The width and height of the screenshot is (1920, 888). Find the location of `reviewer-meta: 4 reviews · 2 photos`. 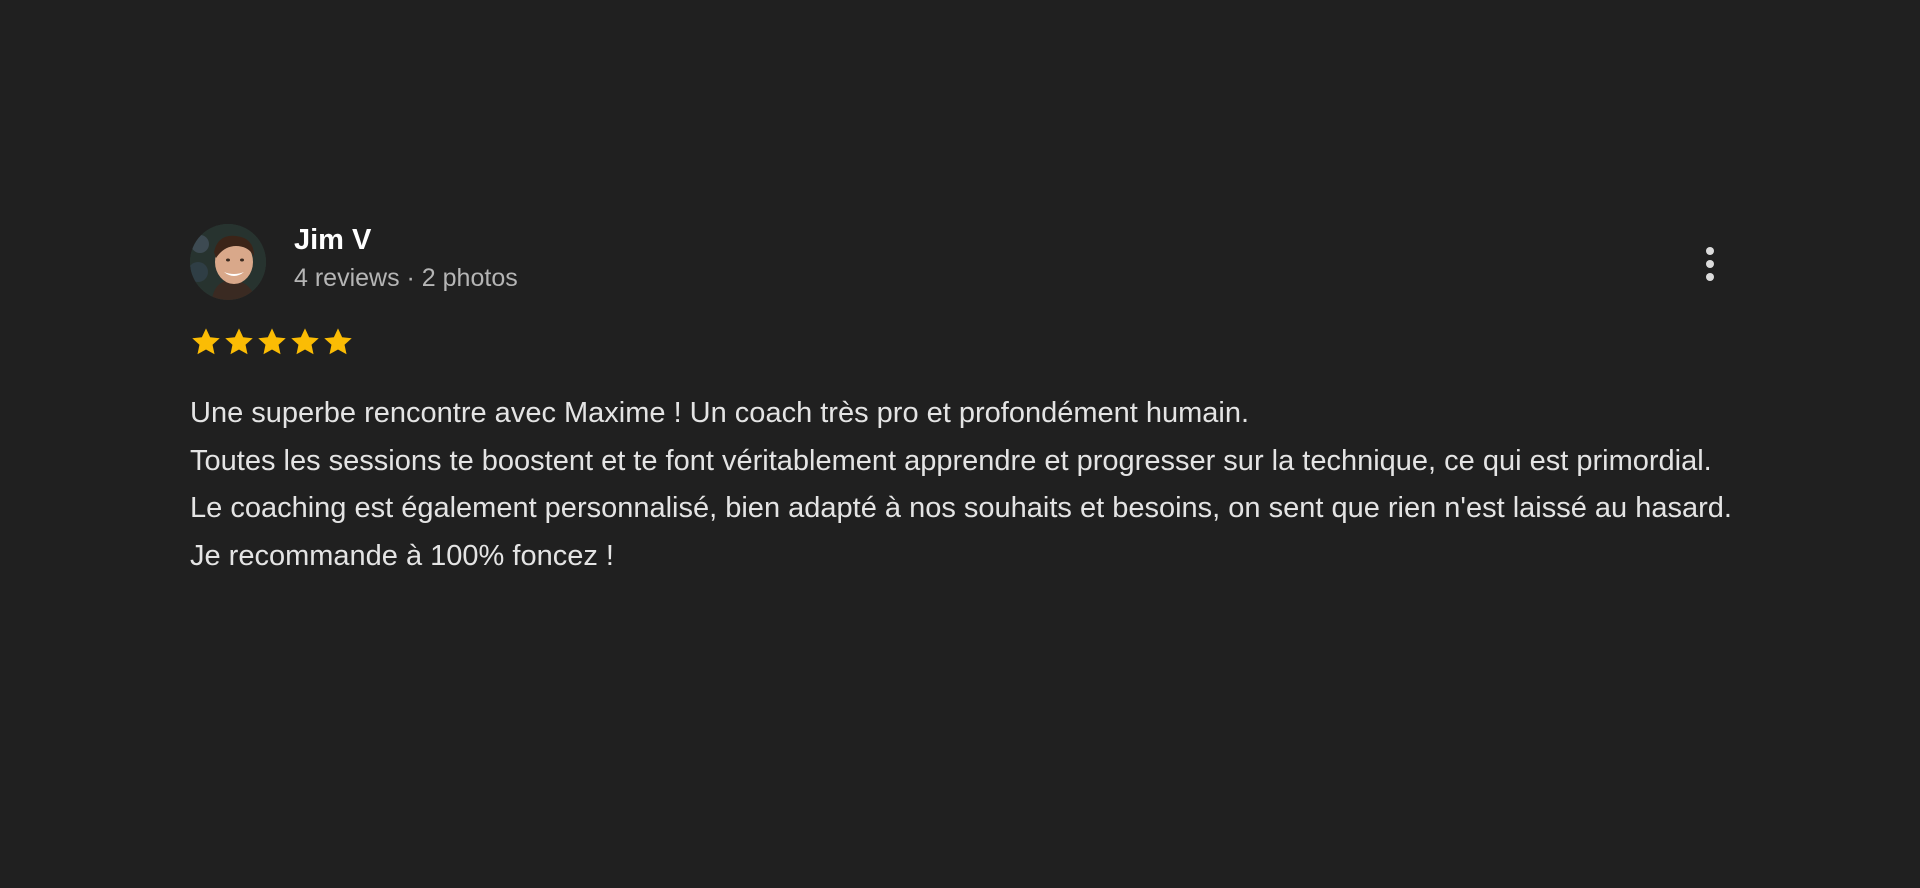

reviewer-meta: 4 reviews · 2 photos is located at coordinates (406, 278).